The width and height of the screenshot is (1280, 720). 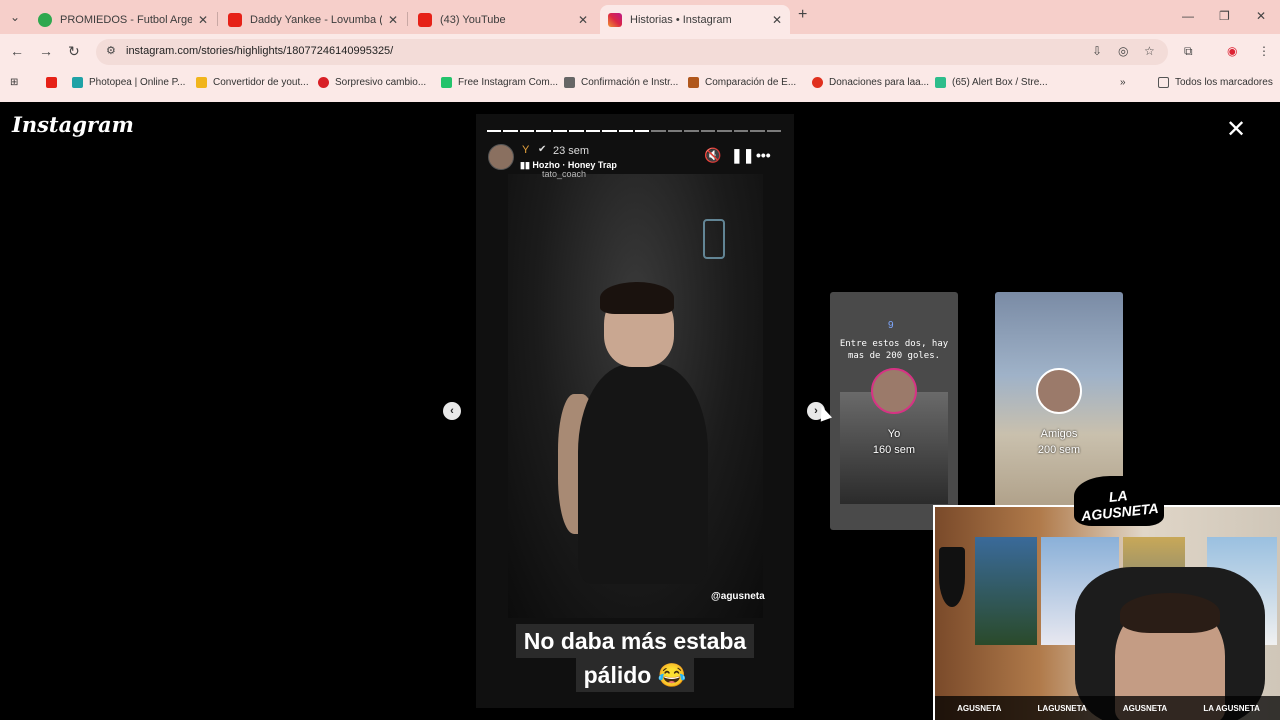 I want to click on story-watermark: @agusneta, so click(x=738, y=596).